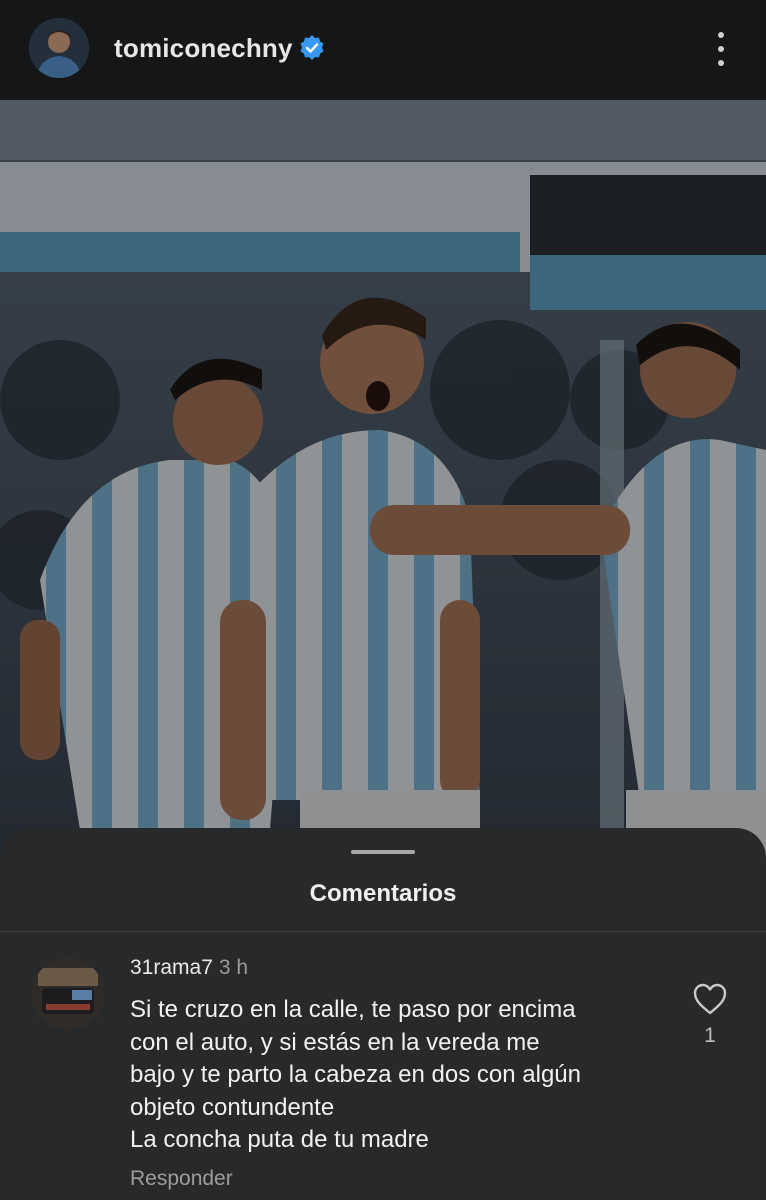  Describe the element at coordinates (59, 48) in the screenshot. I see `post-author-avatar` at that location.